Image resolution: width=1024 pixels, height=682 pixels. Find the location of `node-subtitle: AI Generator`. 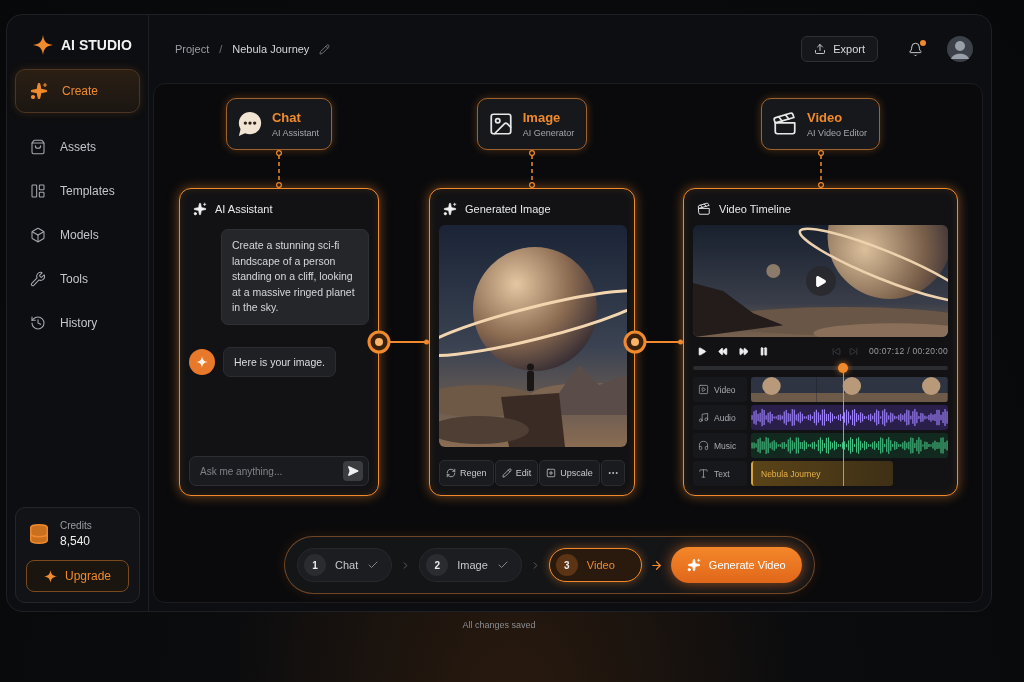

node-subtitle: AI Generator is located at coordinates (548, 133).